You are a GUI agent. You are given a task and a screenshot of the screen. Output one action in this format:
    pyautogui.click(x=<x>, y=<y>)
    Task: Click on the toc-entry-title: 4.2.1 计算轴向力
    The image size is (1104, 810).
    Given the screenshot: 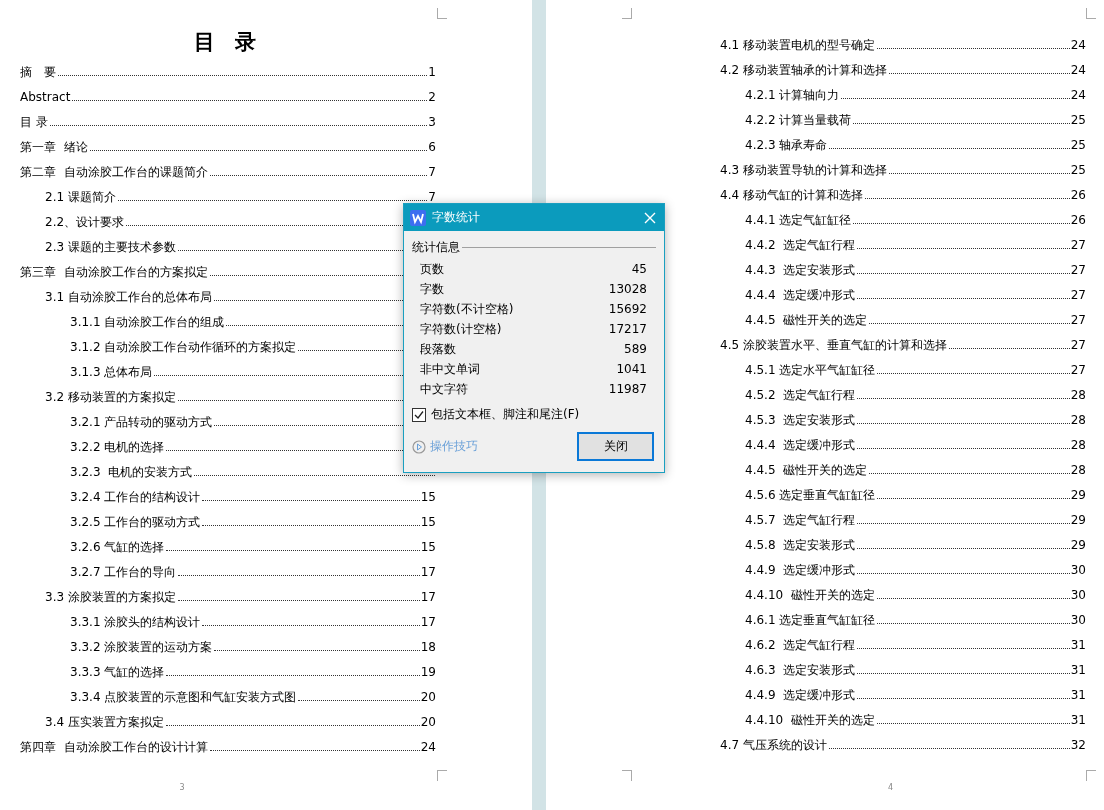 What is the action you would take?
    pyautogui.click(x=792, y=95)
    